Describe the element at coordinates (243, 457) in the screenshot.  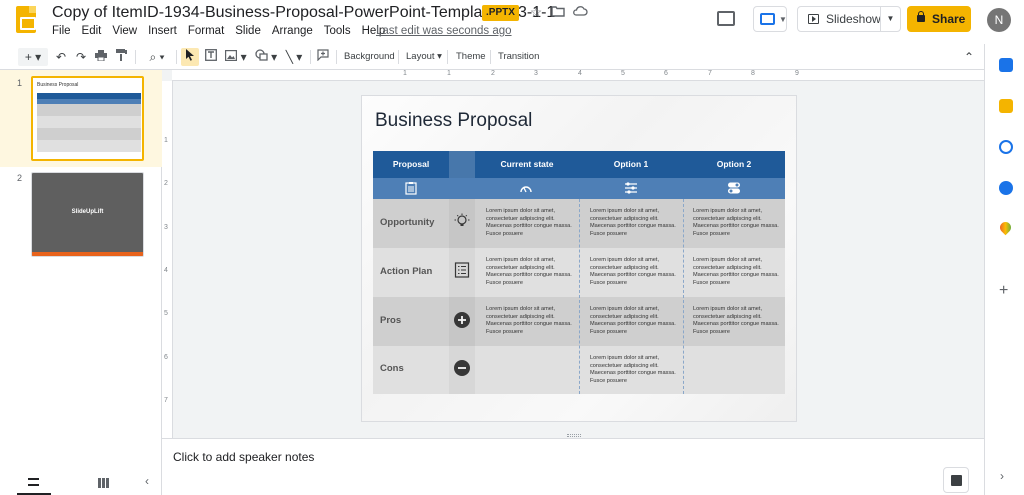
I see `speaker-notes-placeholder: Click to add speaker notes` at that location.